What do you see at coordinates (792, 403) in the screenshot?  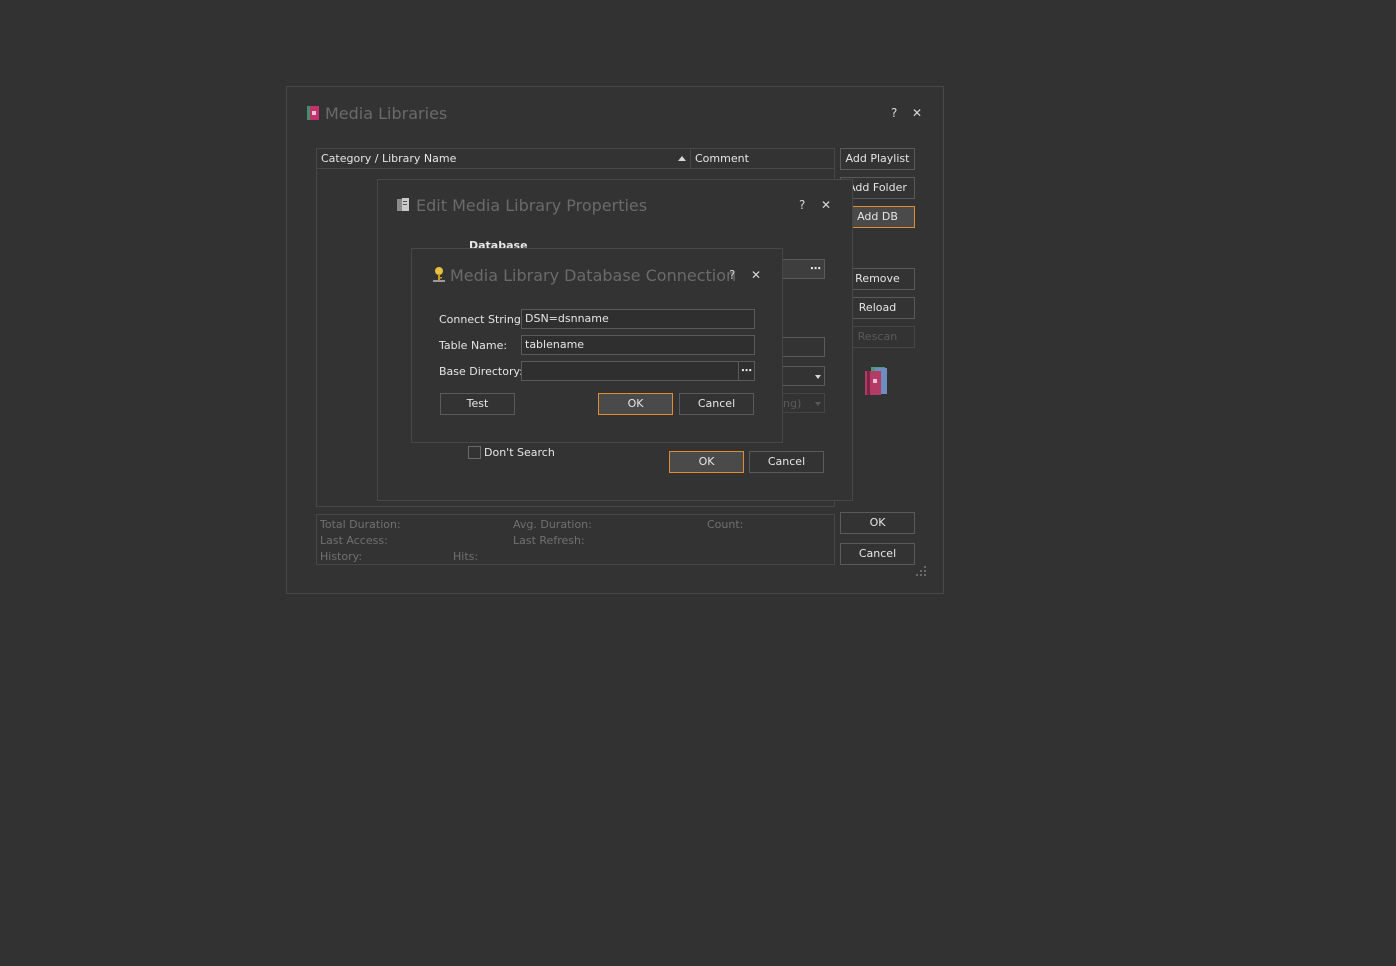 I see `partial-dropdown-text: ng)` at bounding box center [792, 403].